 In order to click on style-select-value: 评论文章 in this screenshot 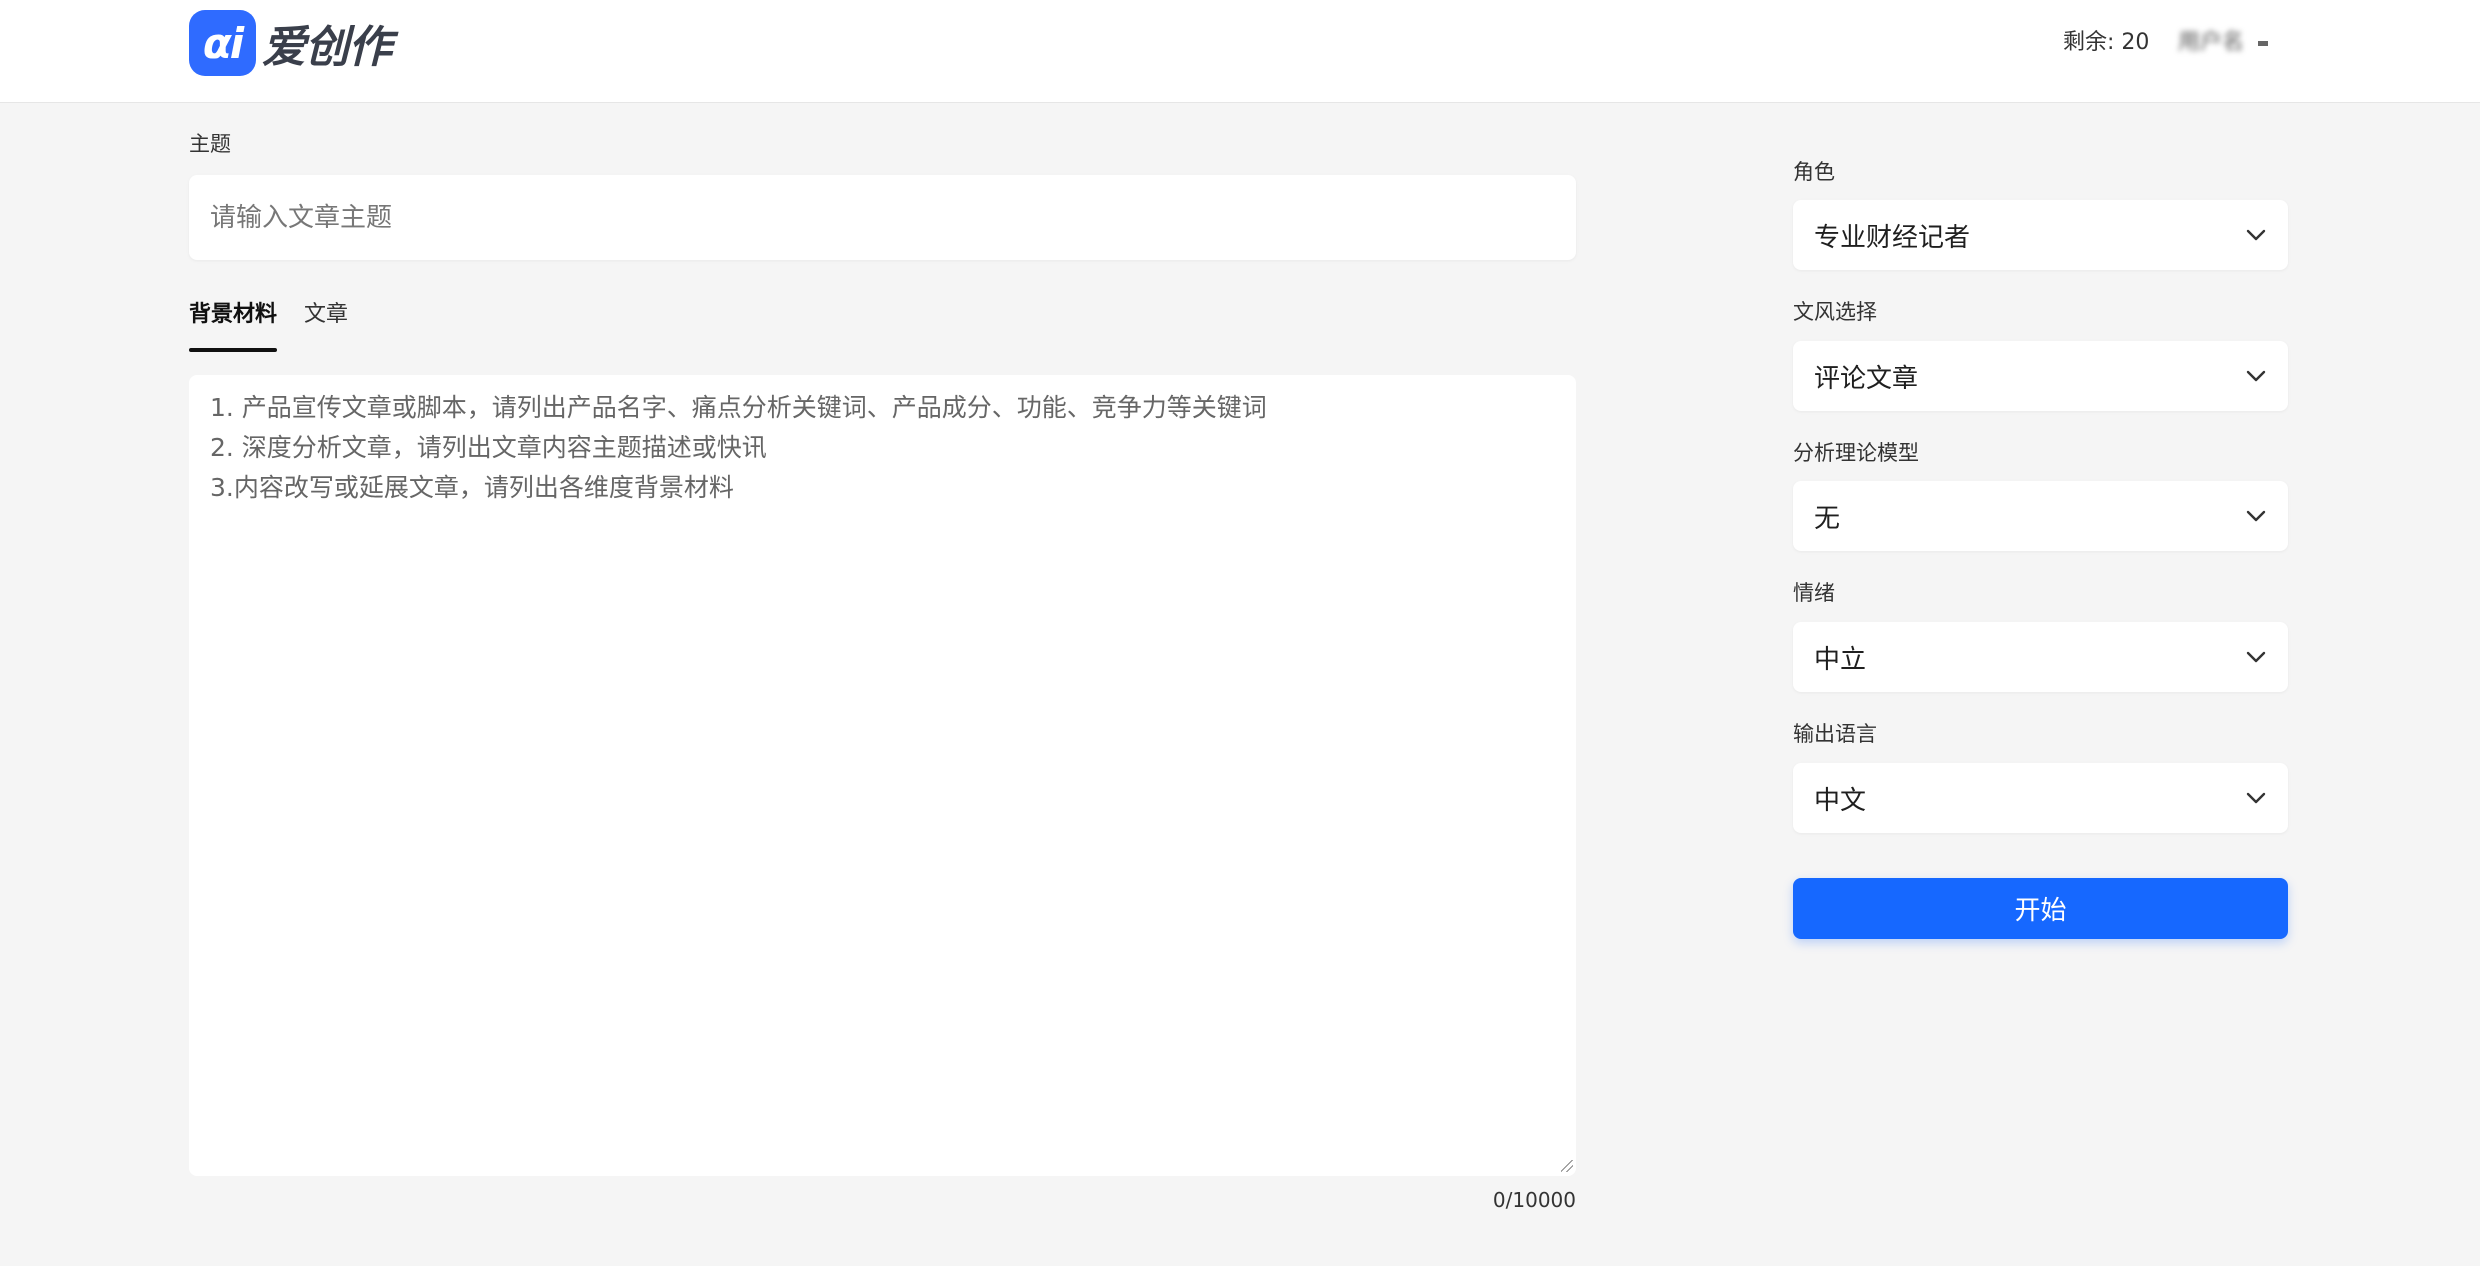, I will do `click(1866, 378)`.